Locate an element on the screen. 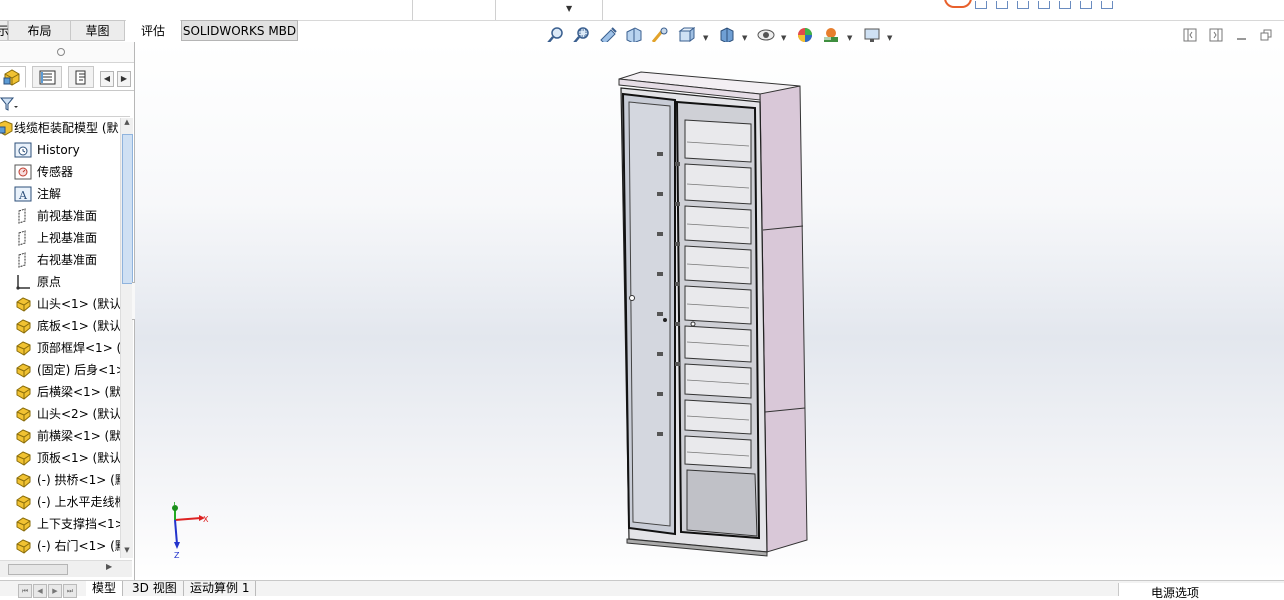  tree-item-part: 山头<1> (默认 is located at coordinates (60, 304).